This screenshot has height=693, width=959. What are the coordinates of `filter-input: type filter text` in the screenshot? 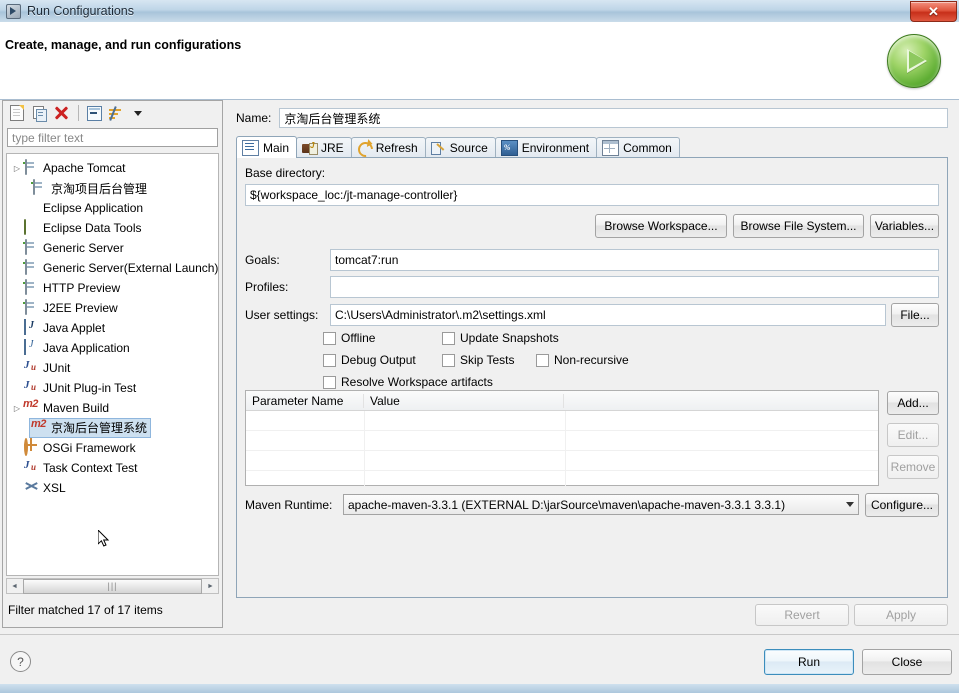 It's located at (112, 137).